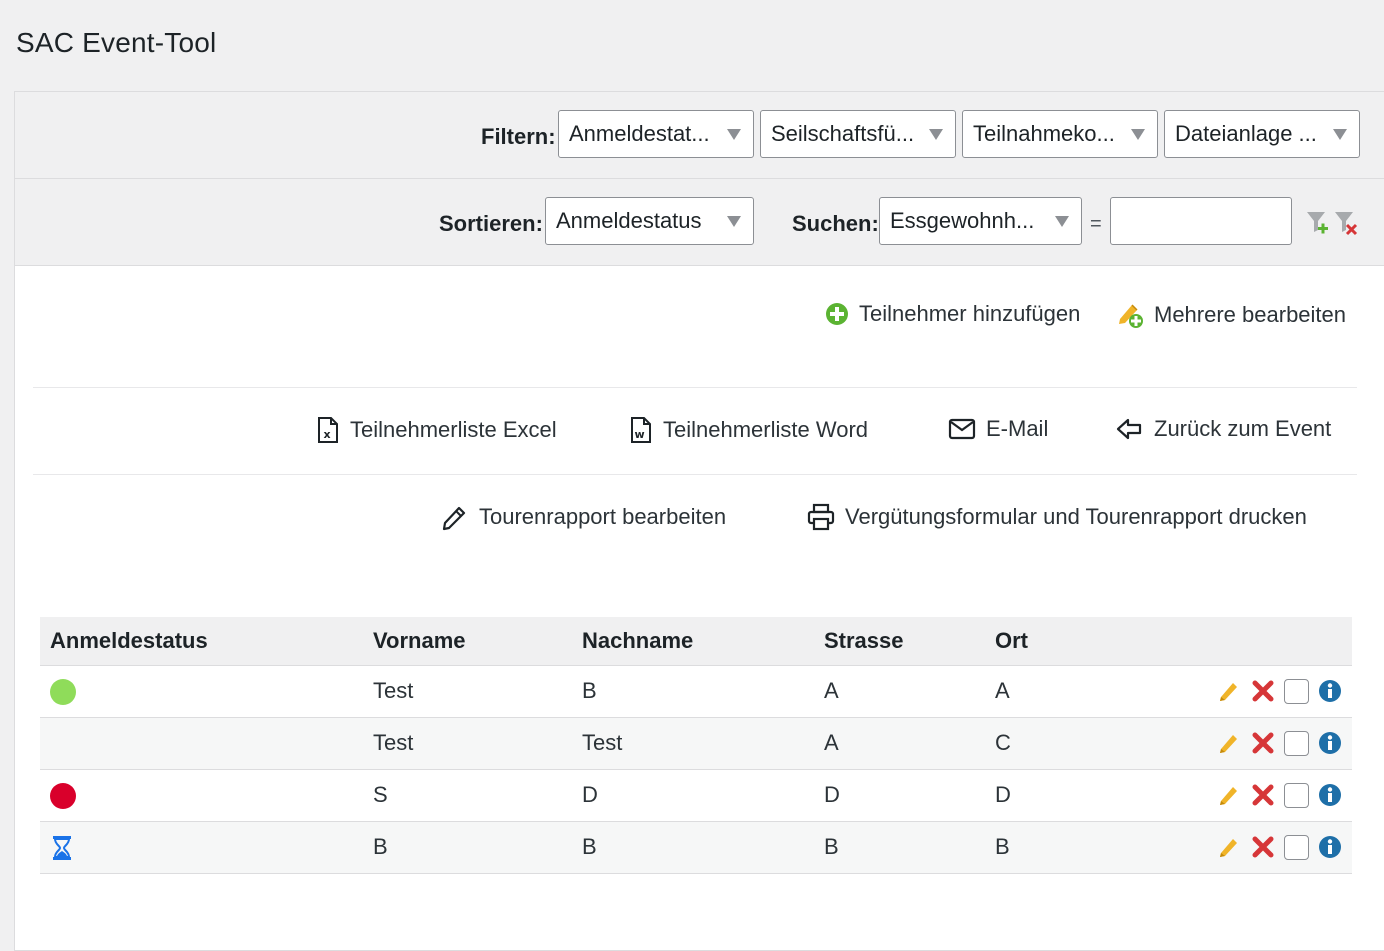 The width and height of the screenshot is (1384, 951). Describe the element at coordinates (491, 223) in the screenshot. I see `sort-label: Sortieren:` at that location.